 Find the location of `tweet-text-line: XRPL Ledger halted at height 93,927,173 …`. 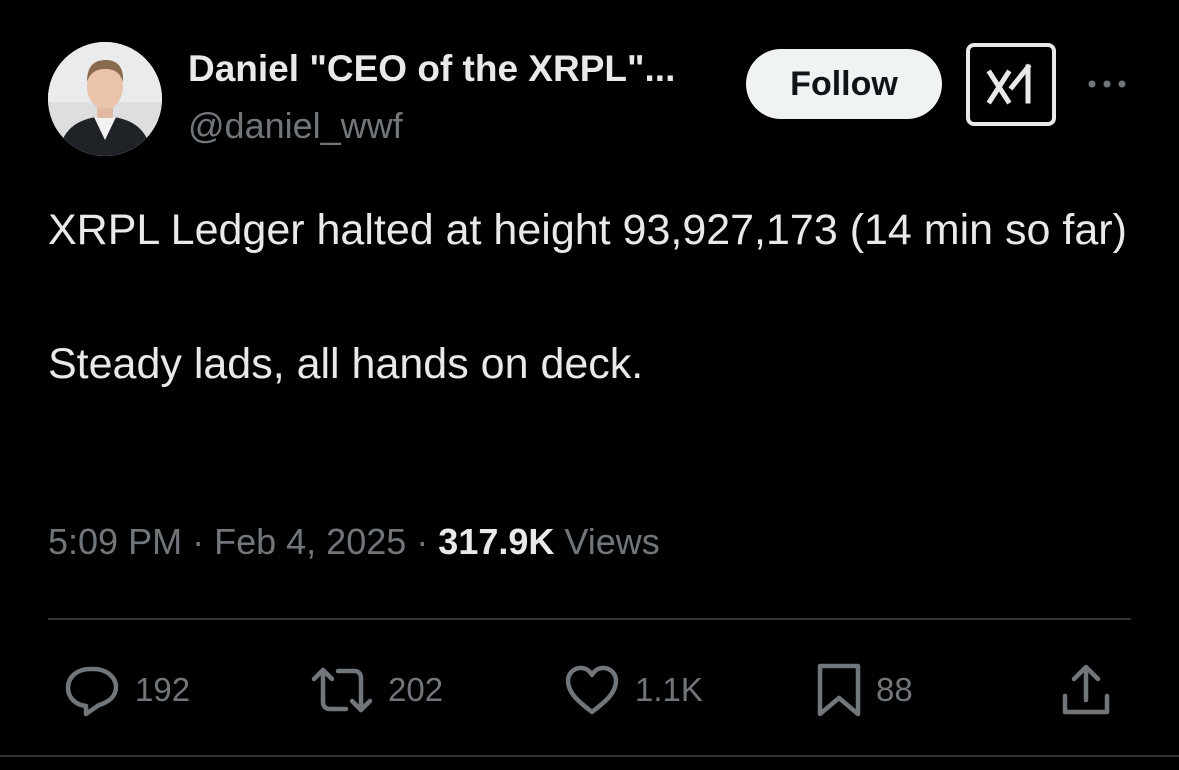

tweet-text-line: XRPL Ledger halted at height 93,927,173 … is located at coordinates (587, 230).